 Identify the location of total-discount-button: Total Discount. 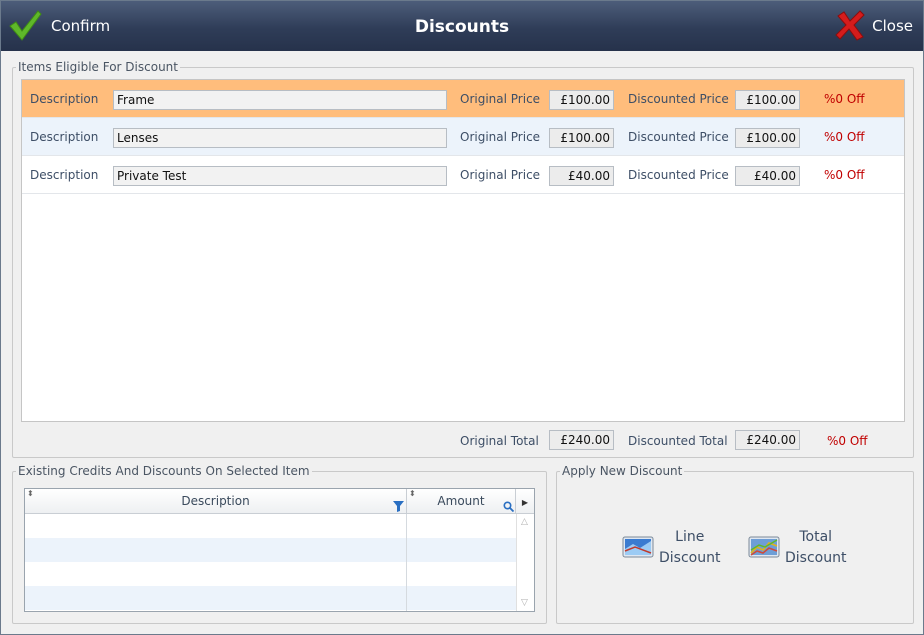
(796, 548).